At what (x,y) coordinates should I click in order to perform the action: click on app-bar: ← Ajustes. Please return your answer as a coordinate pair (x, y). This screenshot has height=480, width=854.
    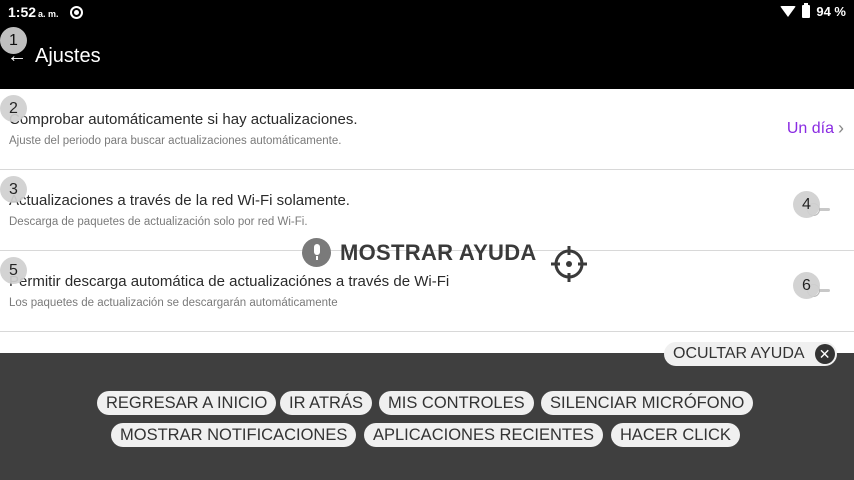
    Looking at the image, I should click on (427, 57).